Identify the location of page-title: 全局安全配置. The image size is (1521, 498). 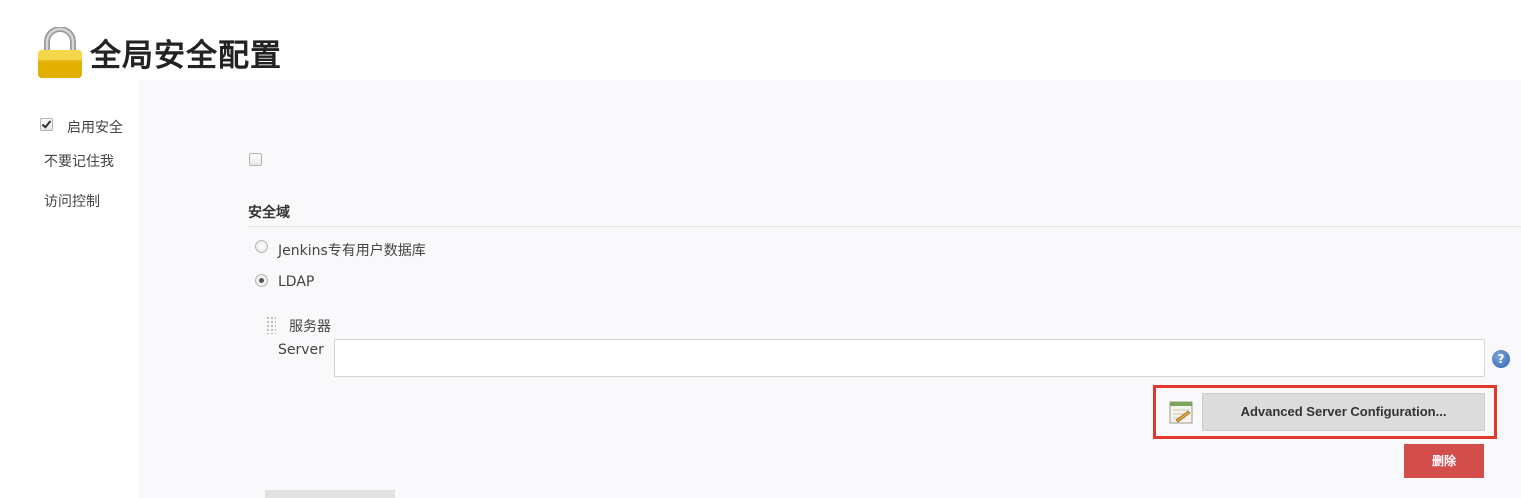
(186, 56).